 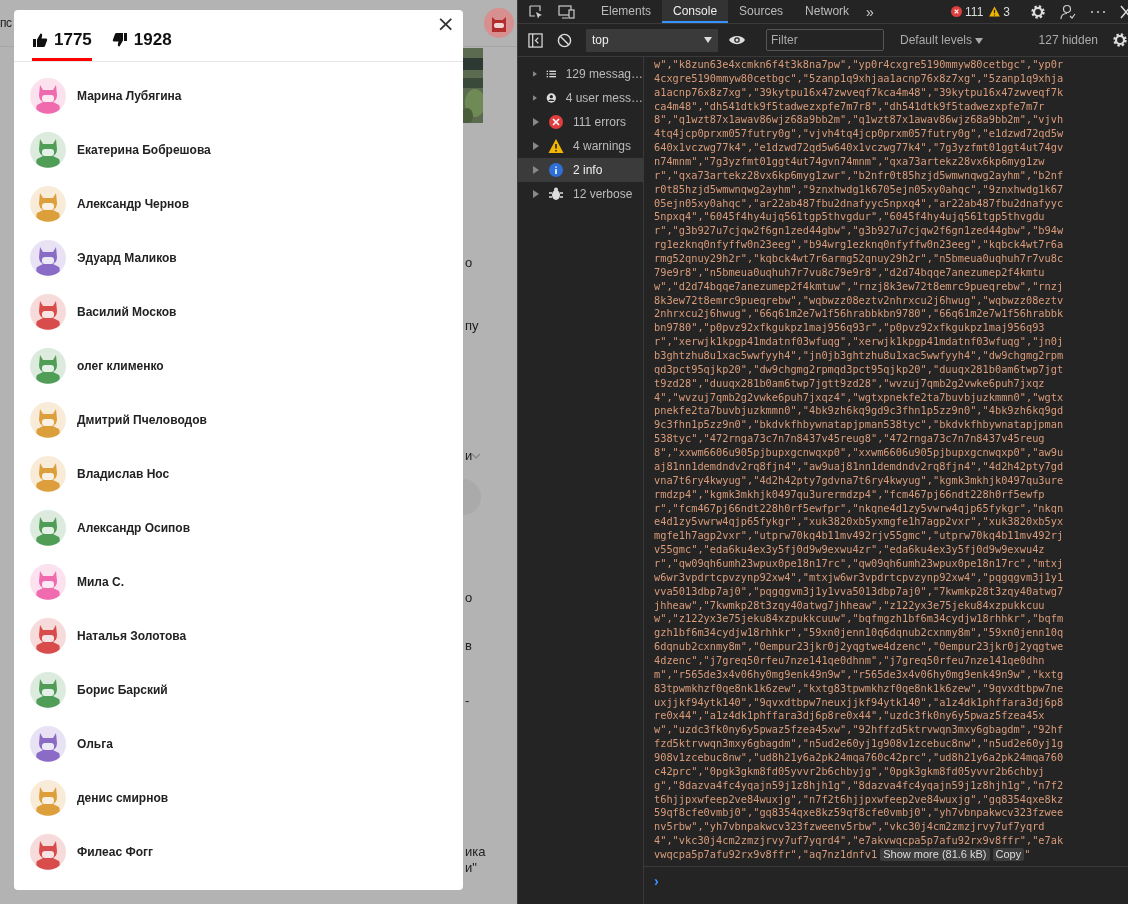 I want to click on console-output-line: re0x44","a1z4dk1phffara3dj6p8re0x44","uzdc3fk0ny6y5pwaz5fzea45x, so click(x=850, y=716).